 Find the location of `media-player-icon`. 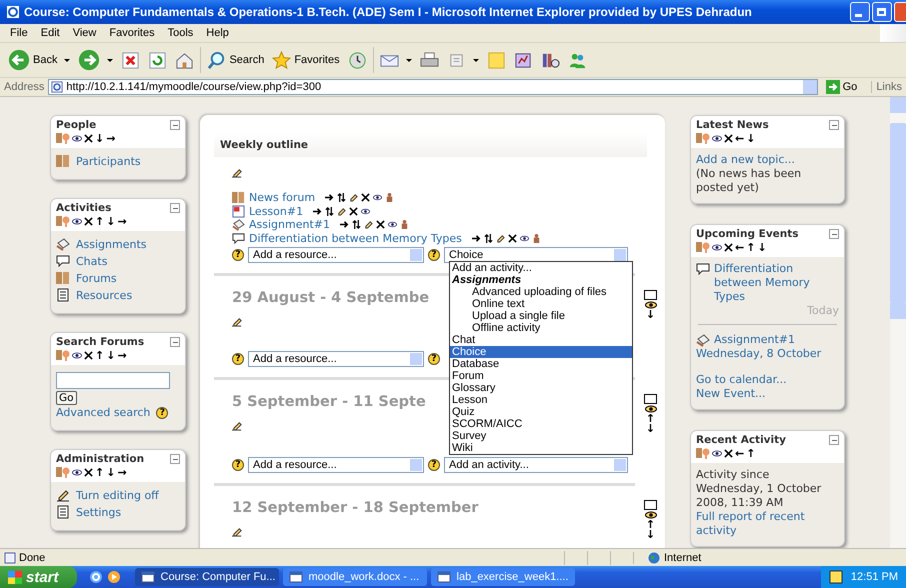

media-player-icon is located at coordinates (113, 577).